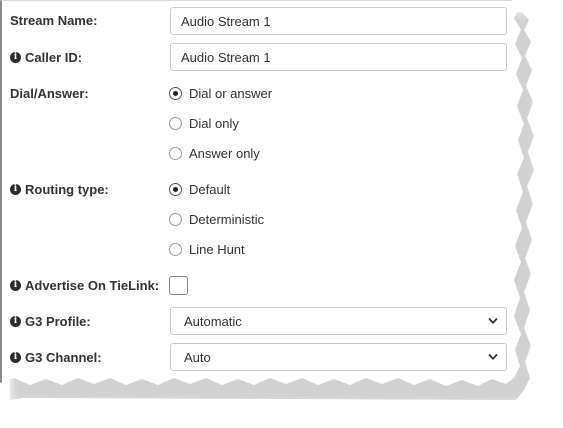 The height and width of the screenshot is (428, 563). I want to click on advertise-tielink-label: i Advertise On TieLink:, so click(84, 285).